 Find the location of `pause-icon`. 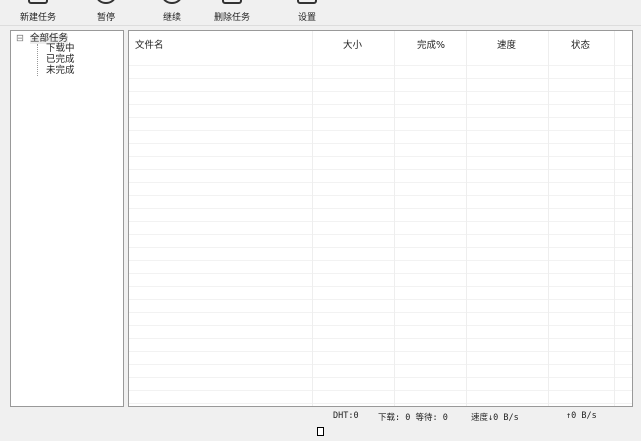

pause-icon is located at coordinates (106, 2).